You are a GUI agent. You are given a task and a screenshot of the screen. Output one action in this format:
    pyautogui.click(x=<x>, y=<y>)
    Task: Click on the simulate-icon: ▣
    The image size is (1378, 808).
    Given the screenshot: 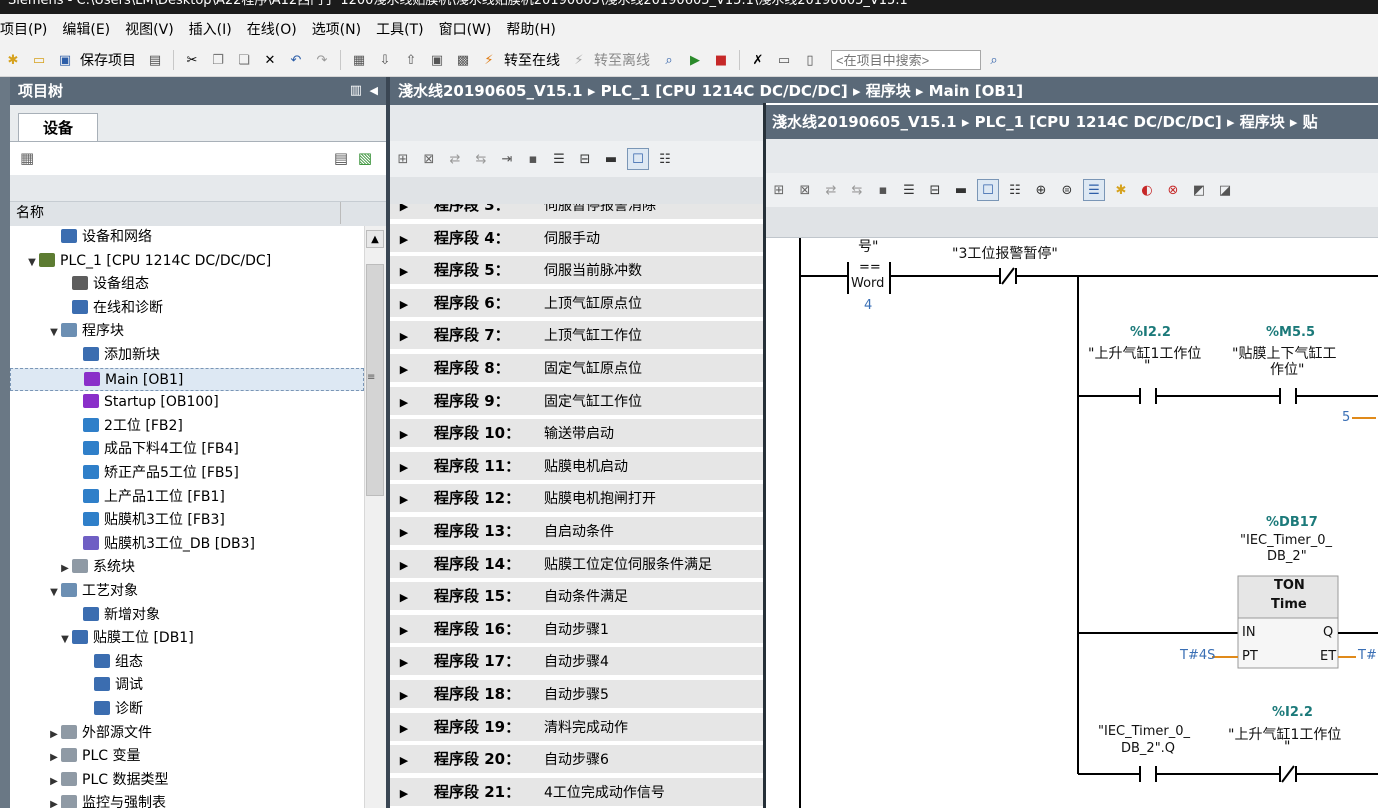 What is the action you would take?
    pyautogui.click(x=437, y=60)
    